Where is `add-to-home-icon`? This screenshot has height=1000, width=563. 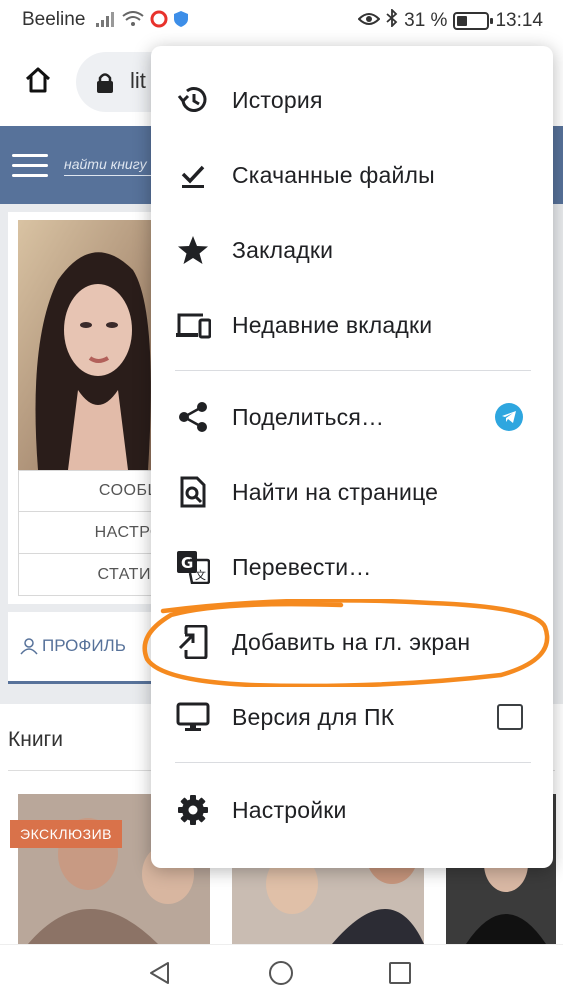
add-to-home-icon is located at coordinates (193, 642).